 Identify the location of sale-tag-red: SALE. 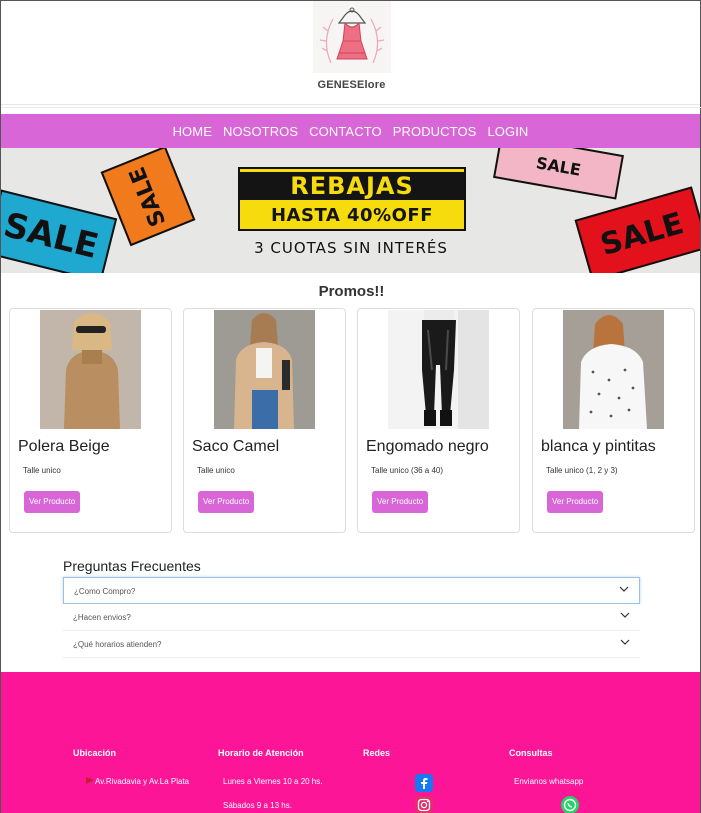
(637, 229).